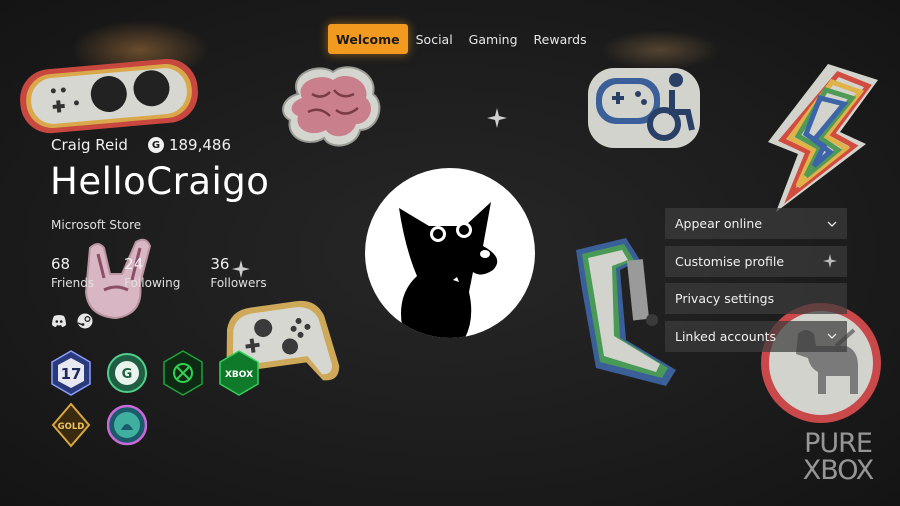 This screenshot has height=506, width=900. What do you see at coordinates (434, 39) in the screenshot?
I see `tab-social: Social` at bounding box center [434, 39].